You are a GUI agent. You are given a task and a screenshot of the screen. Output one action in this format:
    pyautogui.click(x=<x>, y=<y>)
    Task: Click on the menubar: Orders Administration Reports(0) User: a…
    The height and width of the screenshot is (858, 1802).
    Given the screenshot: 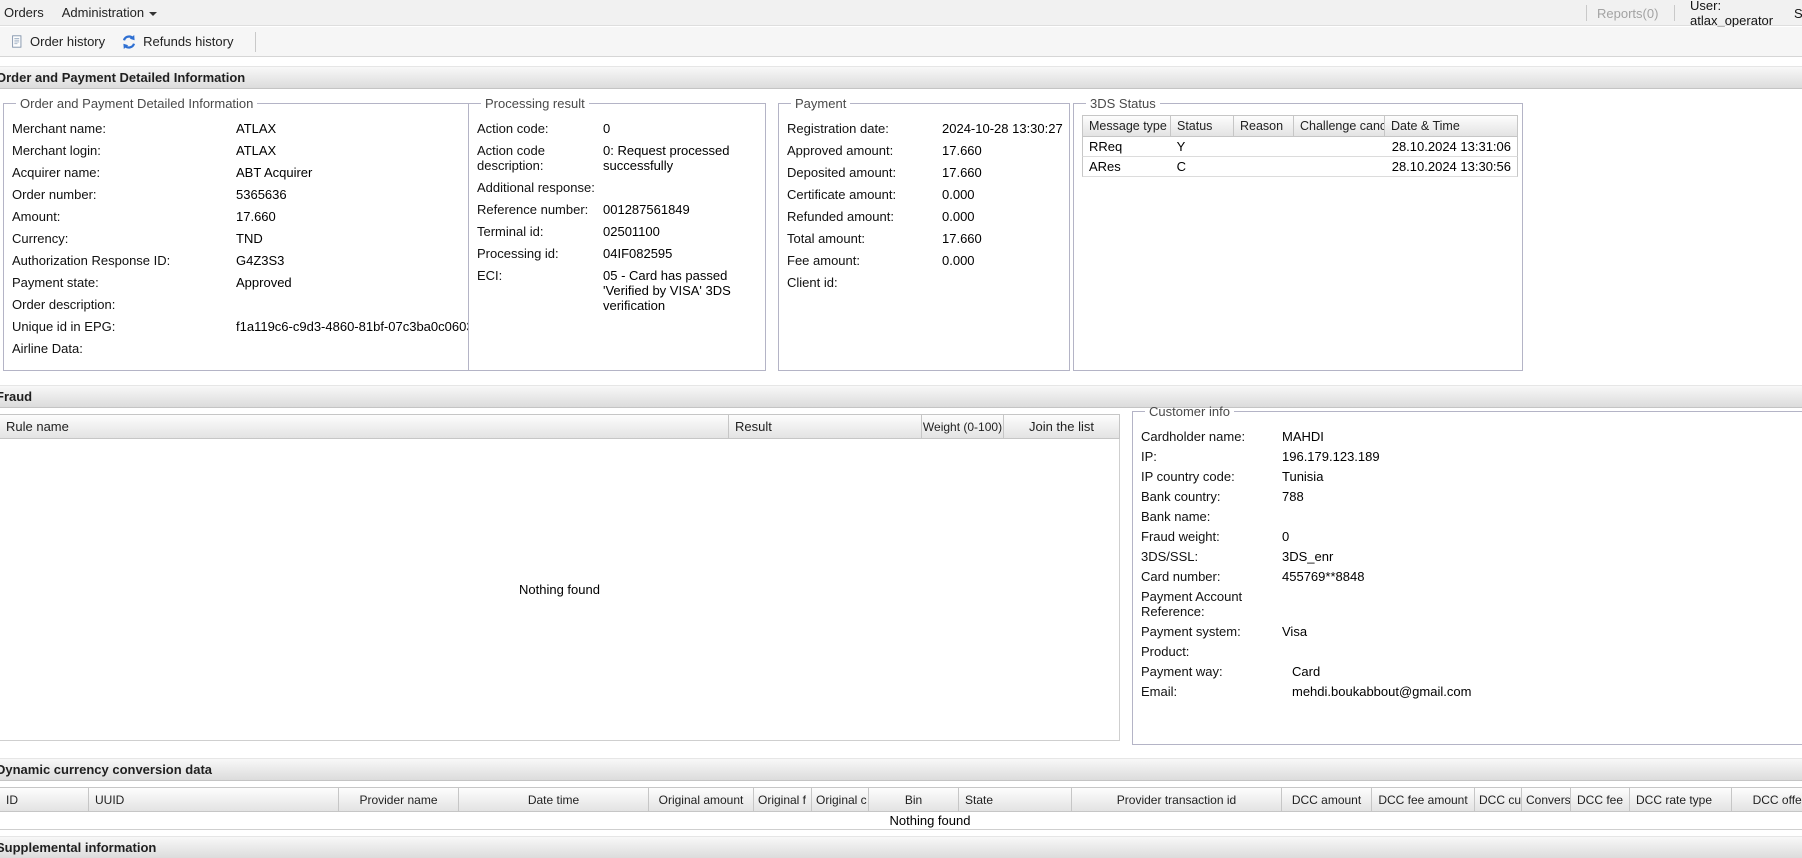 What is the action you would take?
    pyautogui.click(x=901, y=14)
    